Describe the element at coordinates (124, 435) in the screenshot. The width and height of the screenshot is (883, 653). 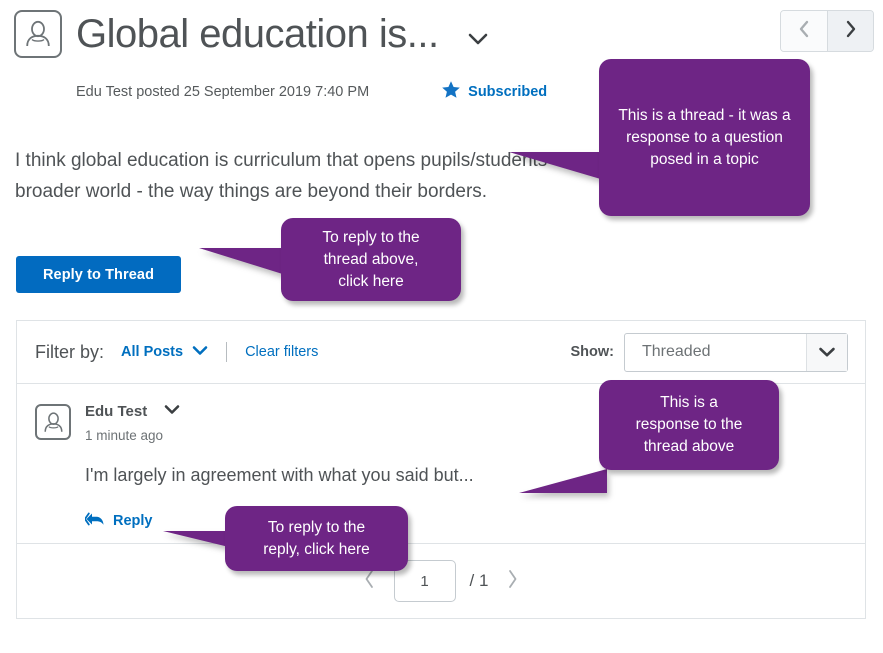
I see `post-timestamp: 1 minute ago` at that location.